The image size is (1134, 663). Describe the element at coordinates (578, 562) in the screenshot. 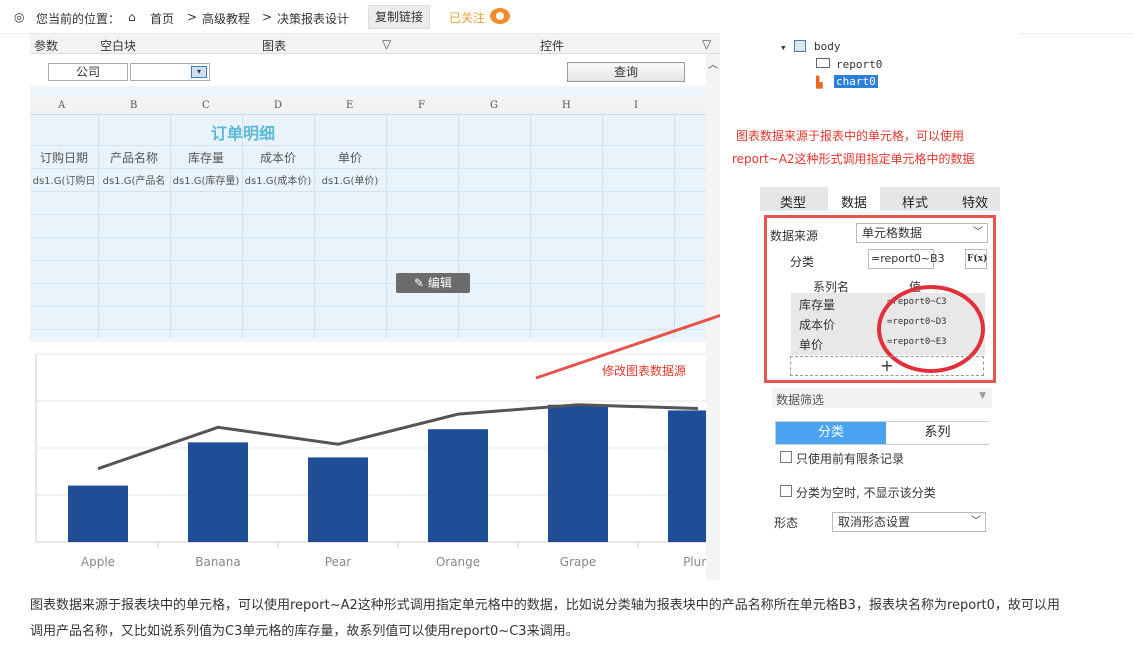

I see `x-tick-label: Grape` at that location.